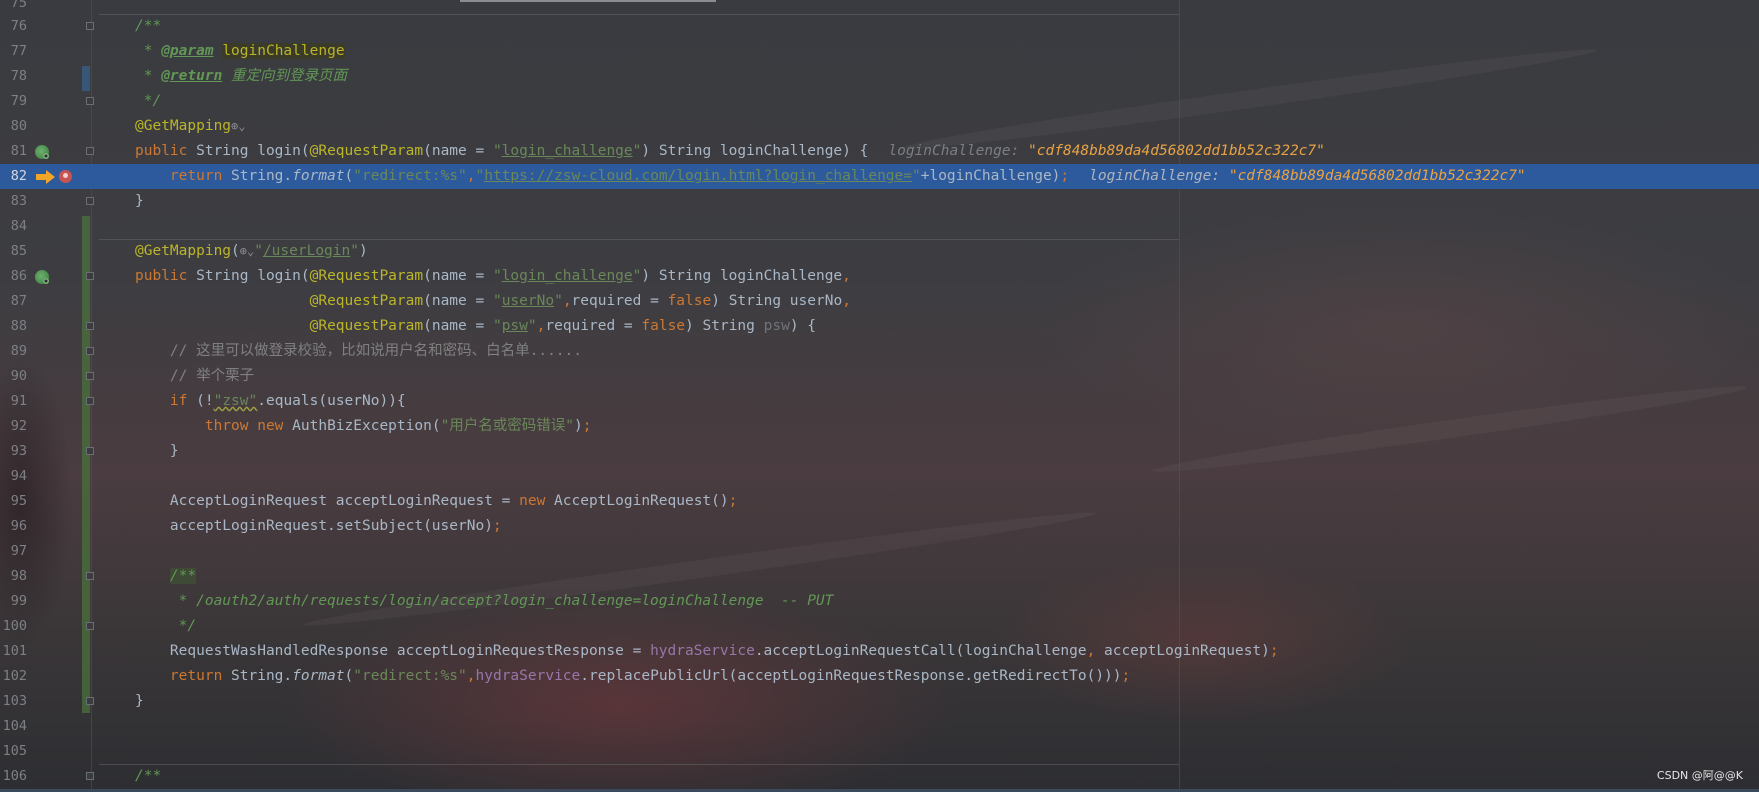  Describe the element at coordinates (879, 126) in the screenshot. I see `code-line: 80 @GetMapping⊕⌄` at that location.